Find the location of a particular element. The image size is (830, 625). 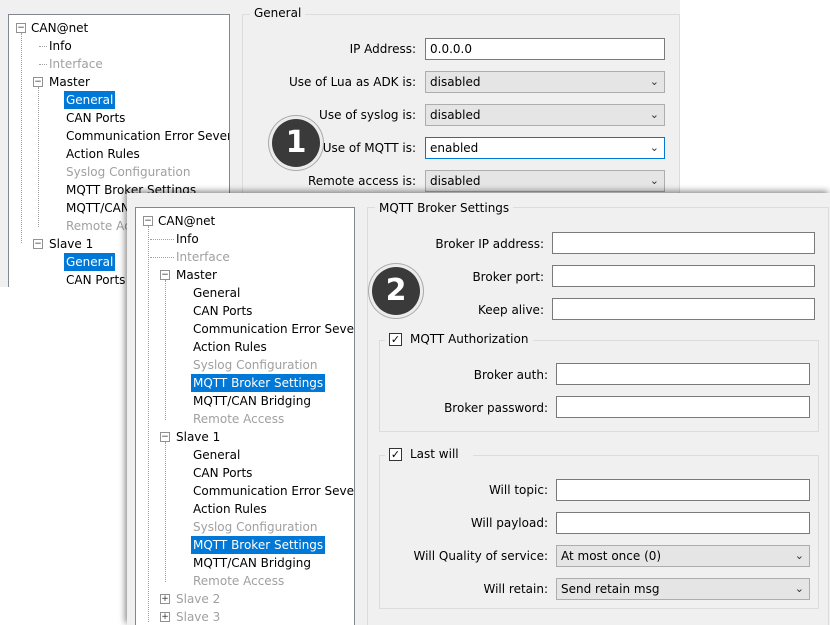

will-payload-label: Will payload: is located at coordinates (509, 523).